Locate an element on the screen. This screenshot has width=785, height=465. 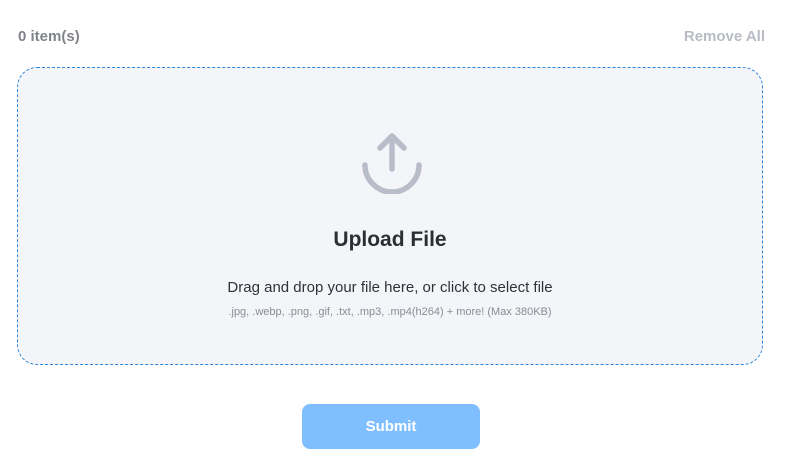
upload-arrow-icon is located at coordinates (392, 163).